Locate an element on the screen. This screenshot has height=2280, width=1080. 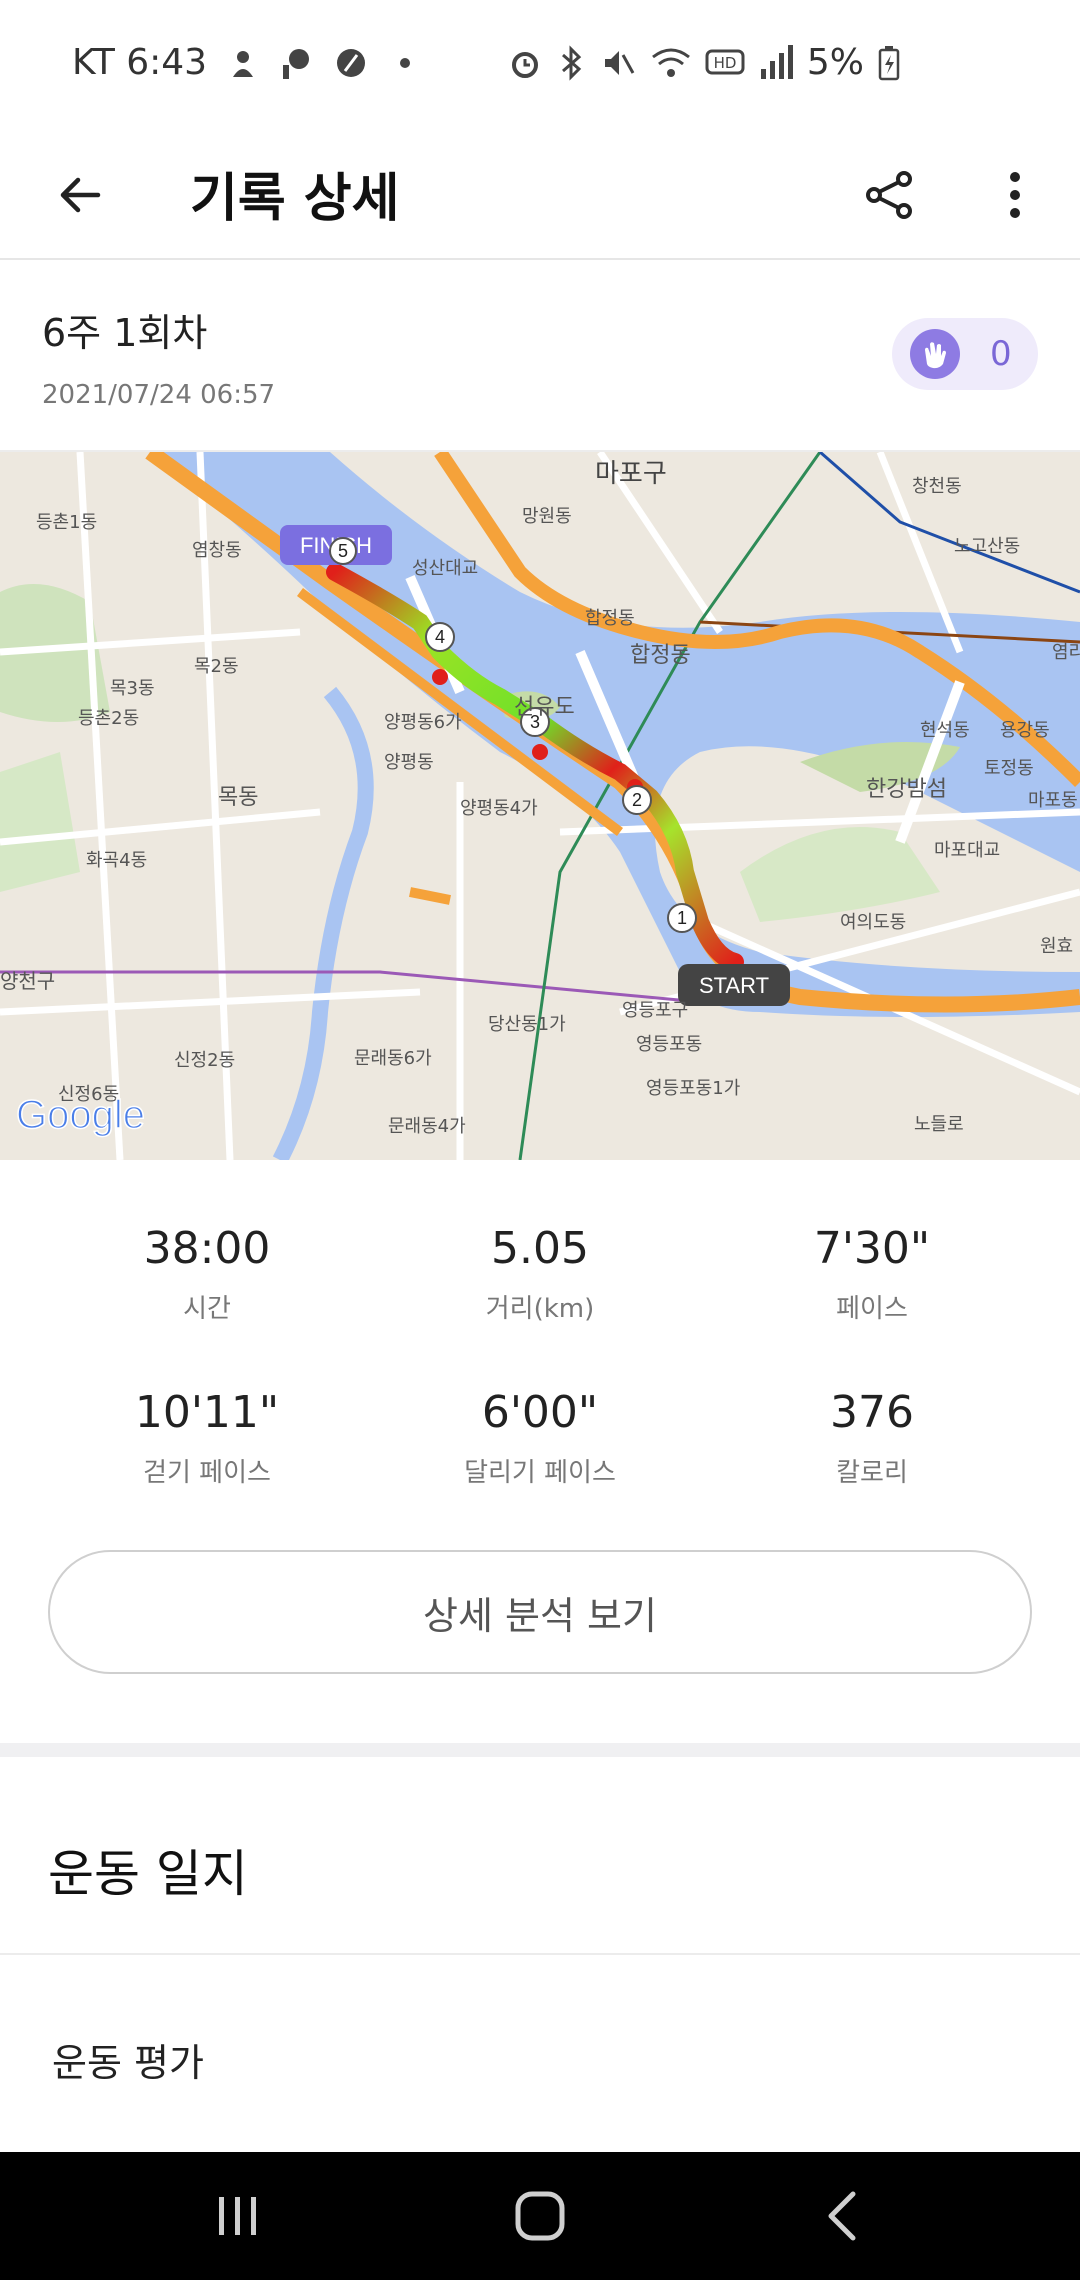
place-label: 등촌1동 is located at coordinates (66, 522).